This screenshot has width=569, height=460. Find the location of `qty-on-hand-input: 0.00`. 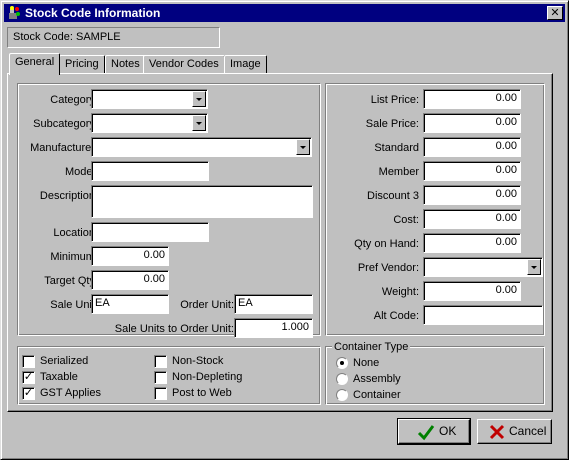

qty-on-hand-input: 0.00 is located at coordinates (472, 243).